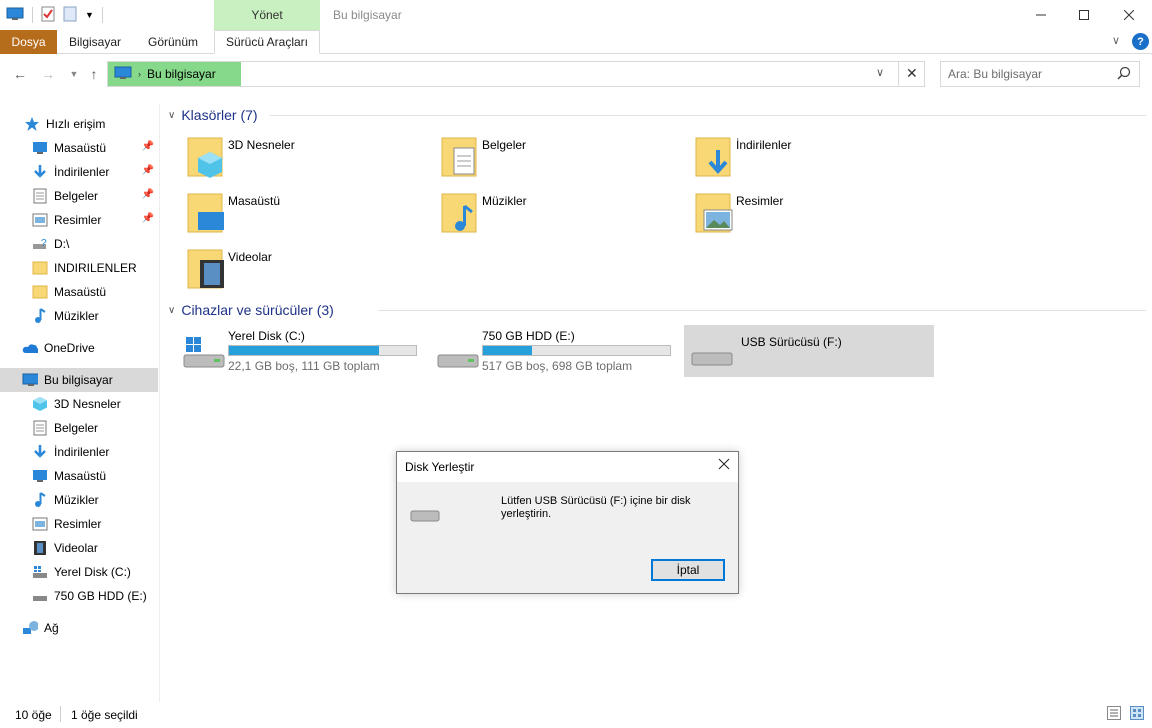 The image size is (1152, 728). What do you see at coordinates (559, 158) in the screenshot?
I see `folder-documents: Belgeler` at bounding box center [559, 158].